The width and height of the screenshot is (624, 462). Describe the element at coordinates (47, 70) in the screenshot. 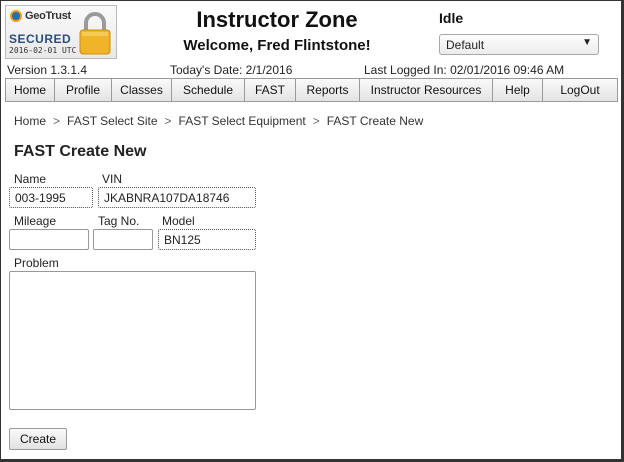

I see `version-text: Version 1.3.1.4` at that location.